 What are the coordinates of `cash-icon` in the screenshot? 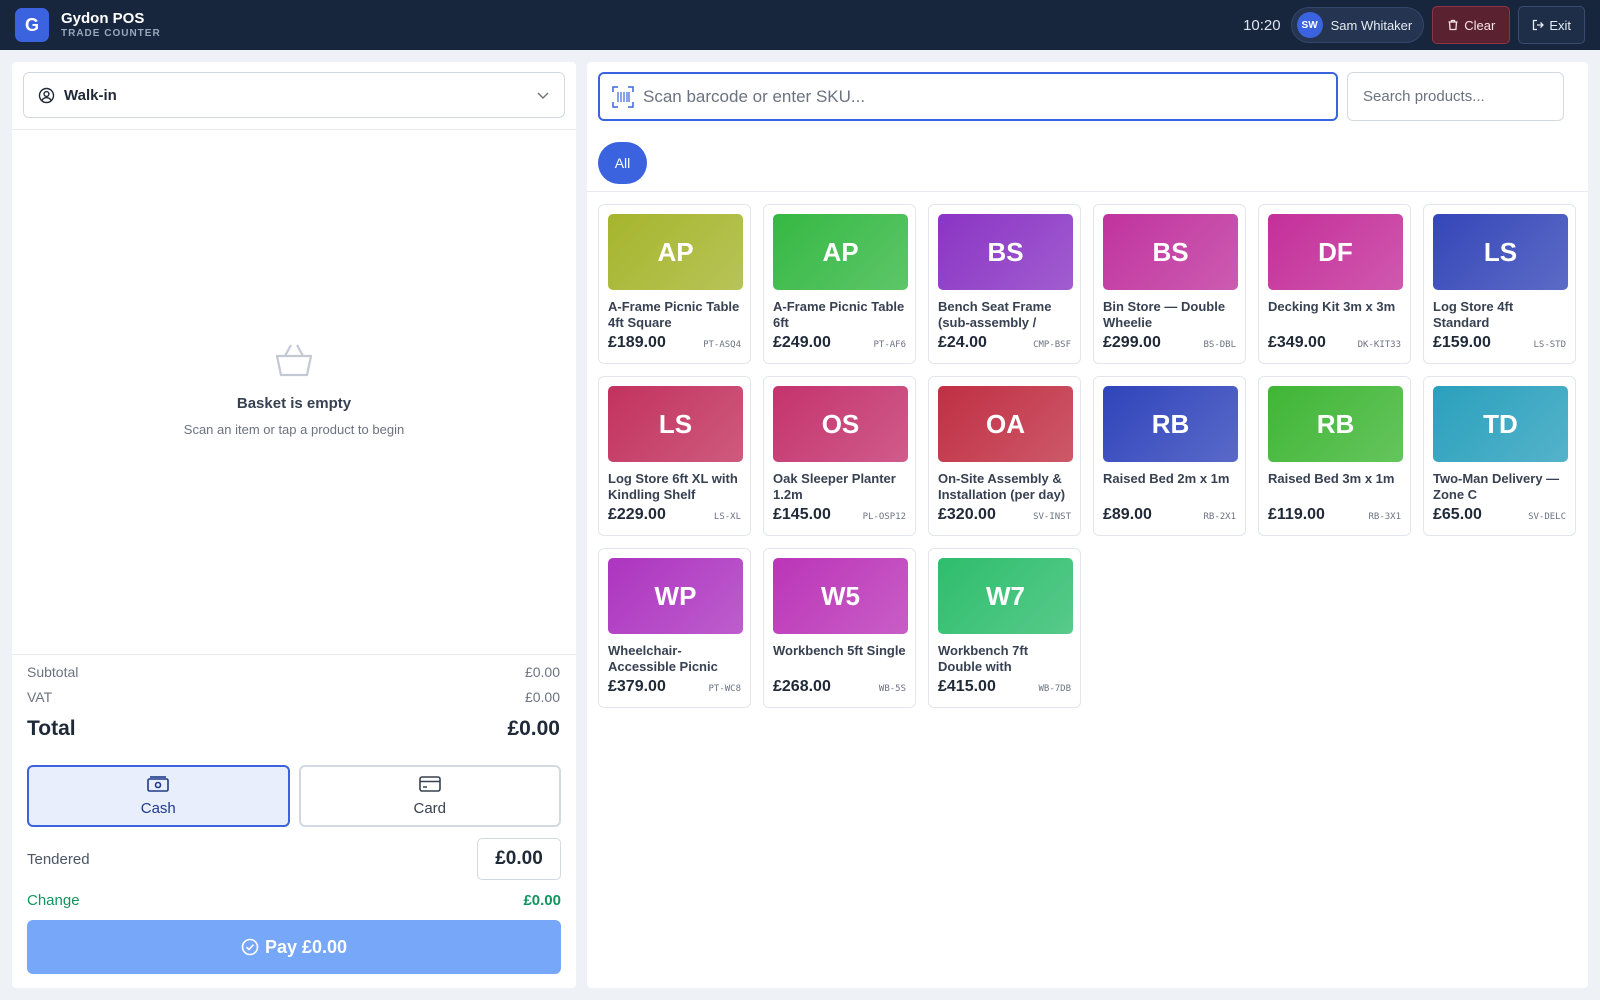 It's located at (158, 783).